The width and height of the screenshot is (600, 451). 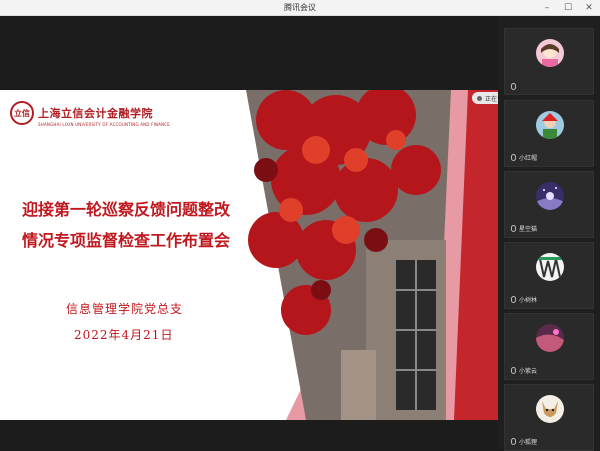 I want to click on participant-tile: 小树林, so click(x=549, y=275).